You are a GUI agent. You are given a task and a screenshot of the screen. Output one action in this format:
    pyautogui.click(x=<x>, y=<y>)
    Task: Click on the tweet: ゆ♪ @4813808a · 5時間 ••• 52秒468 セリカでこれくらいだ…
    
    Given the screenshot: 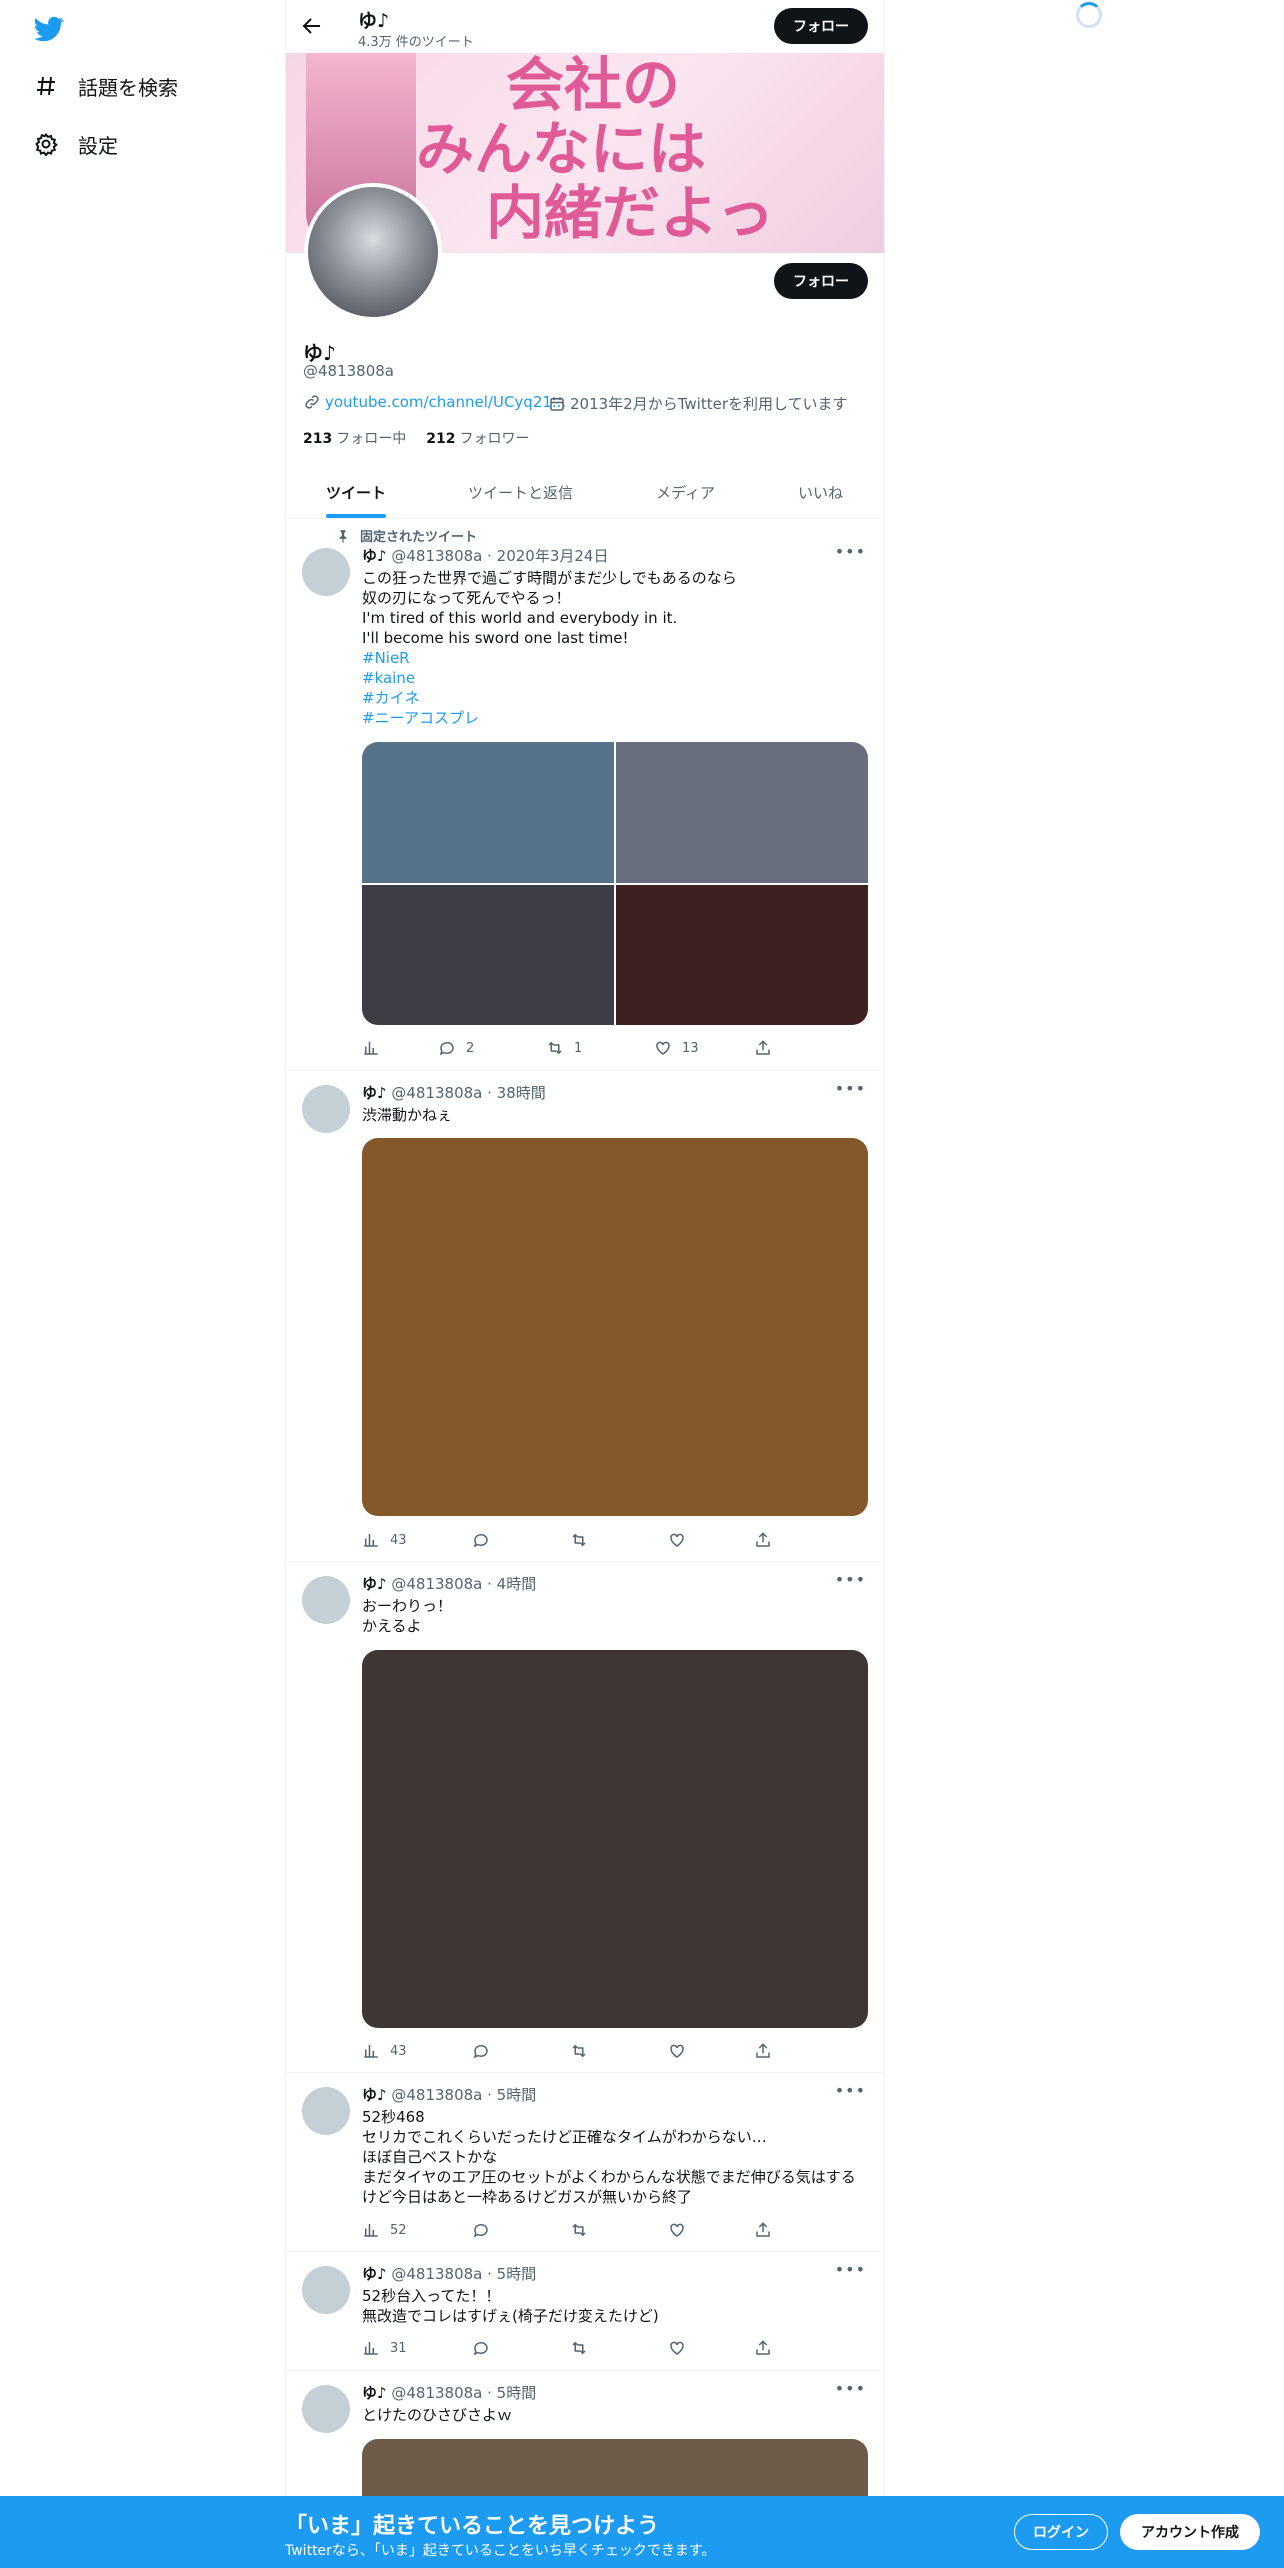 What is the action you would take?
    pyautogui.click(x=585, y=2162)
    